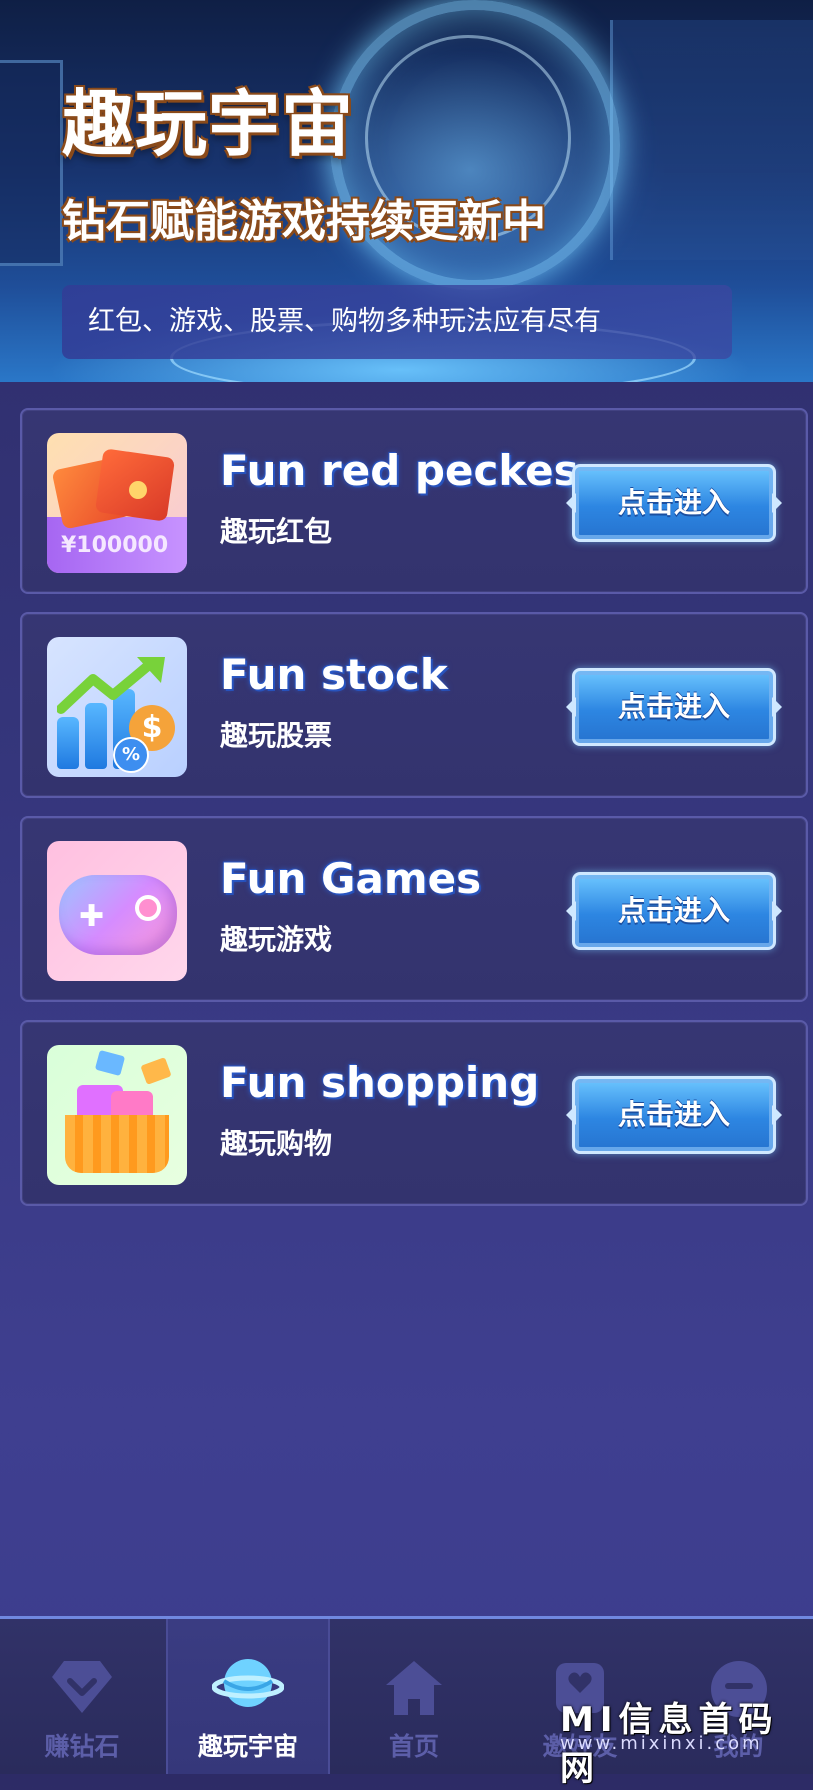 The image size is (813, 1790). I want to click on shopping-basket-icon, so click(117, 1115).